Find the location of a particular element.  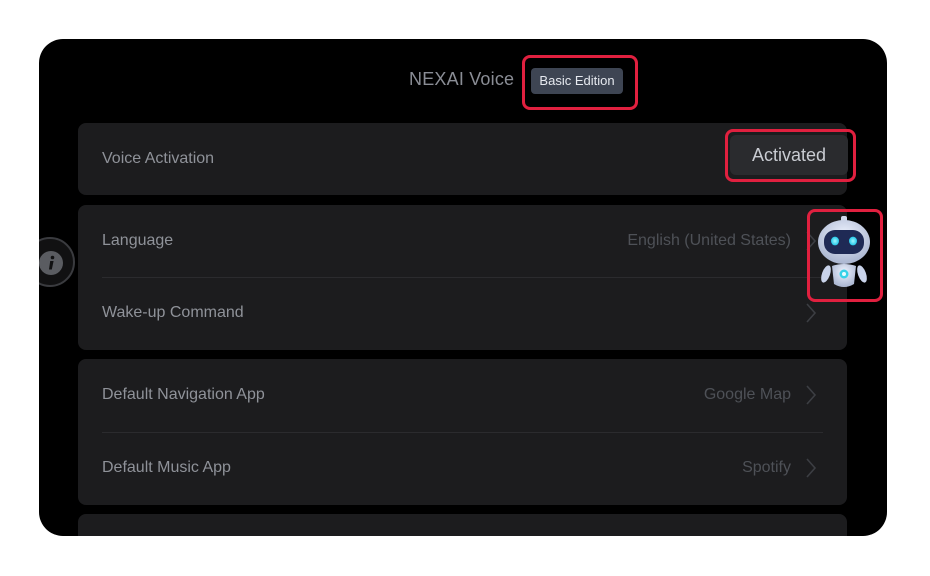

language-label: Language is located at coordinates (138, 240).